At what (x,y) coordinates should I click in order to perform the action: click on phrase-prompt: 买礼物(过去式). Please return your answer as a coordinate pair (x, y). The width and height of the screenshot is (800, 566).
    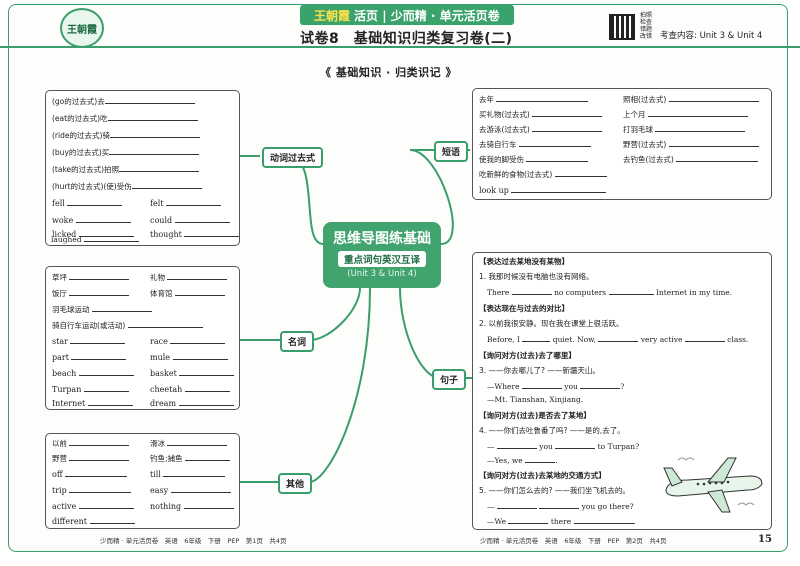
    Looking at the image, I should click on (504, 114).